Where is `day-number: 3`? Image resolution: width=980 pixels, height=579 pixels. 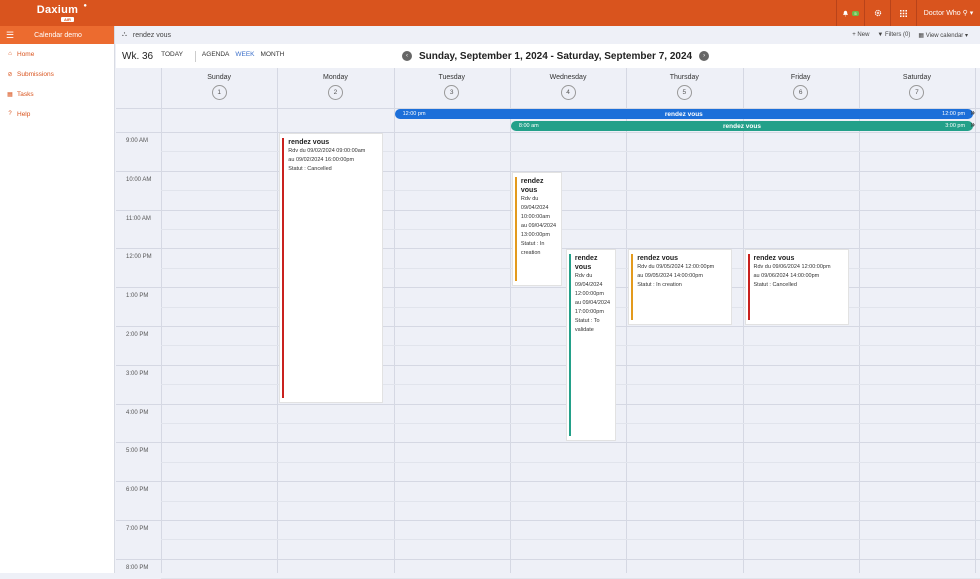 day-number: 3 is located at coordinates (452, 92).